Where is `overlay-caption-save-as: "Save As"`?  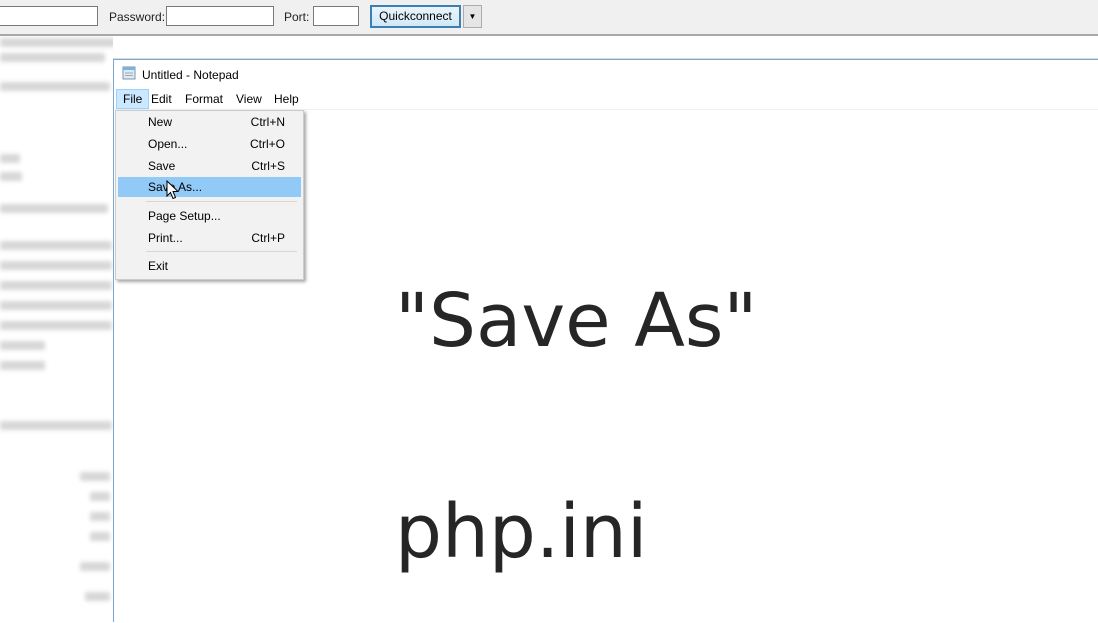 overlay-caption-save-as: "Save As" is located at coordinates (576, 321).